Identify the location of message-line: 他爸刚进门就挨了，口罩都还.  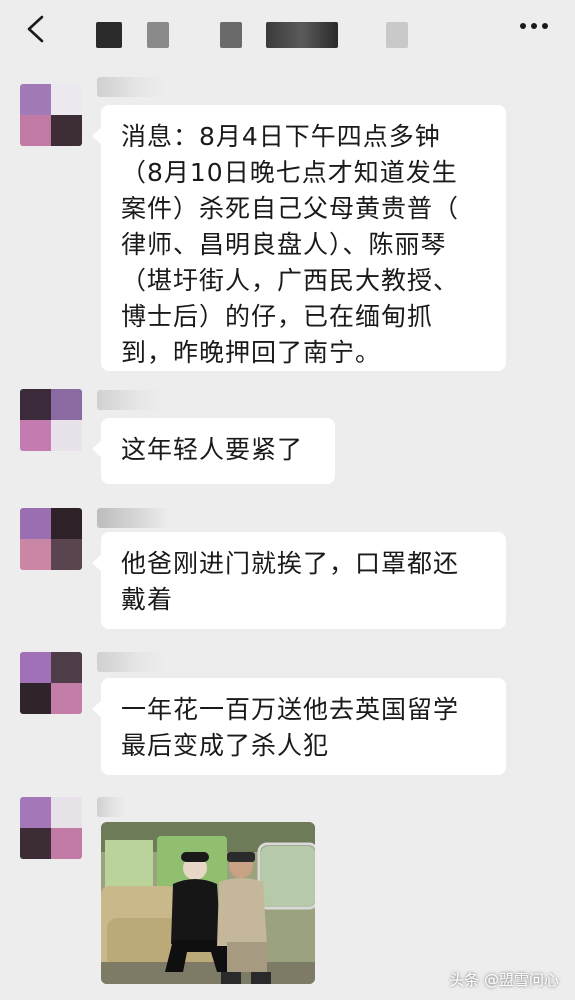
(290, 563).